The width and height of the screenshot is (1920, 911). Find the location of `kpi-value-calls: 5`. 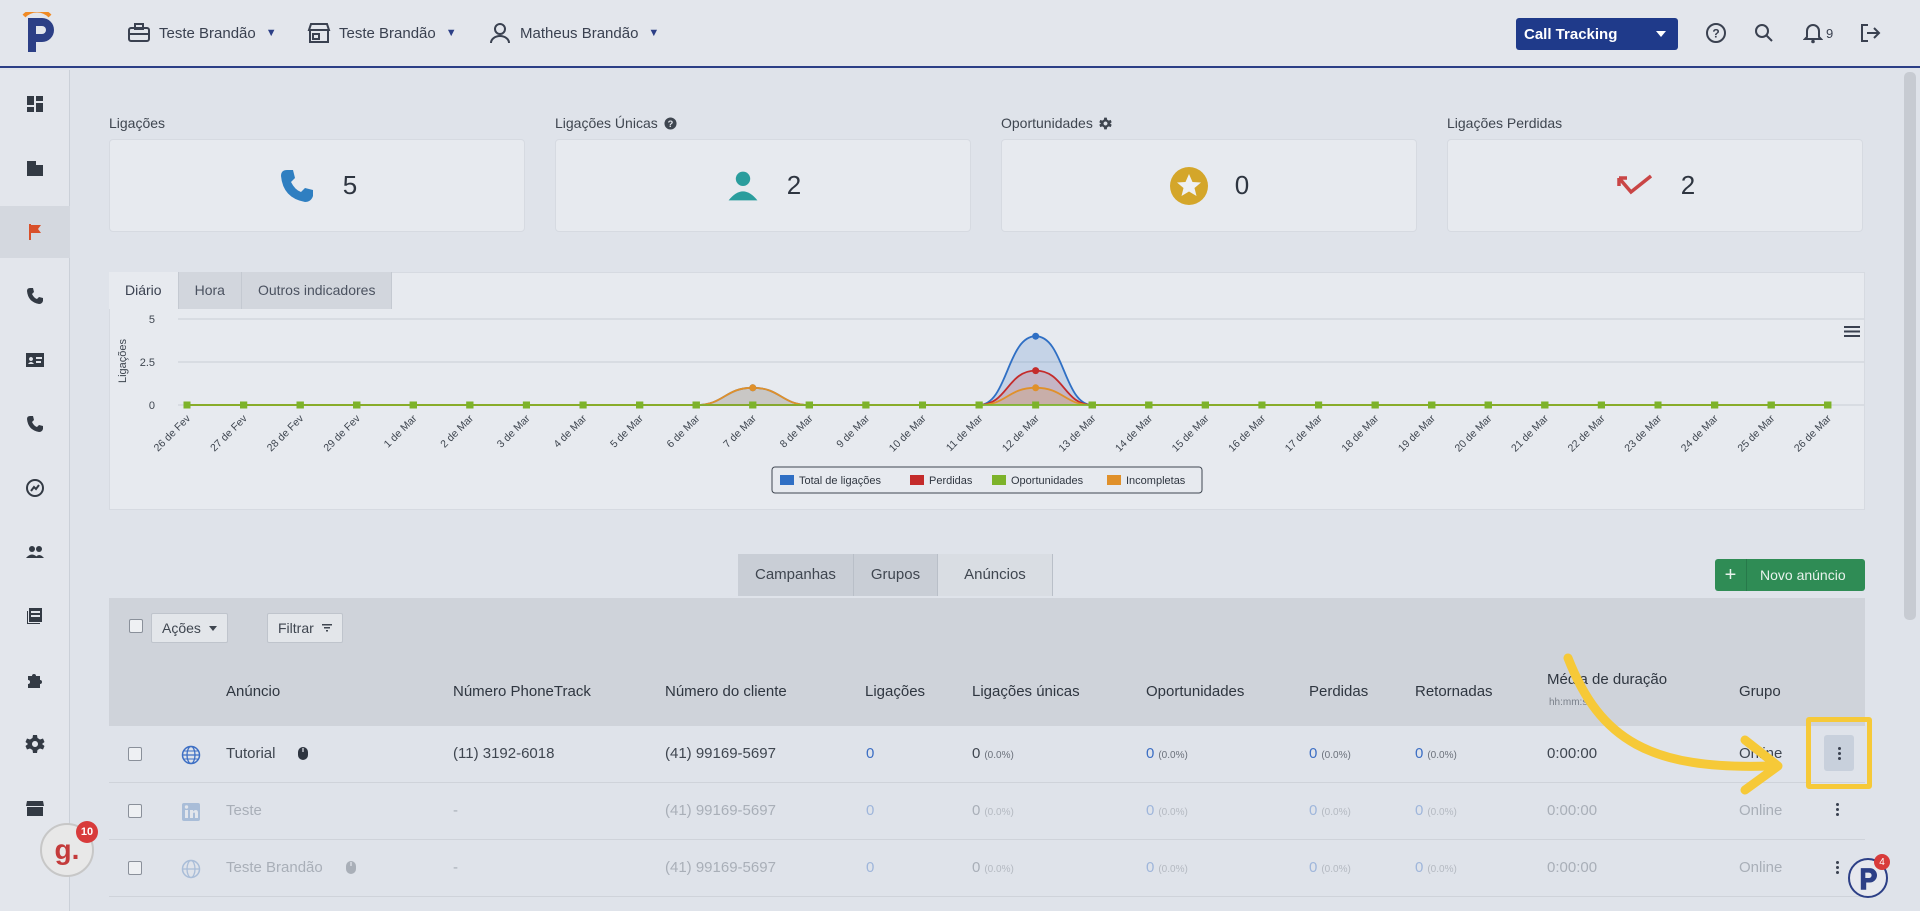

kpi-value-calls: 5 is located at coordinates (350, 185).